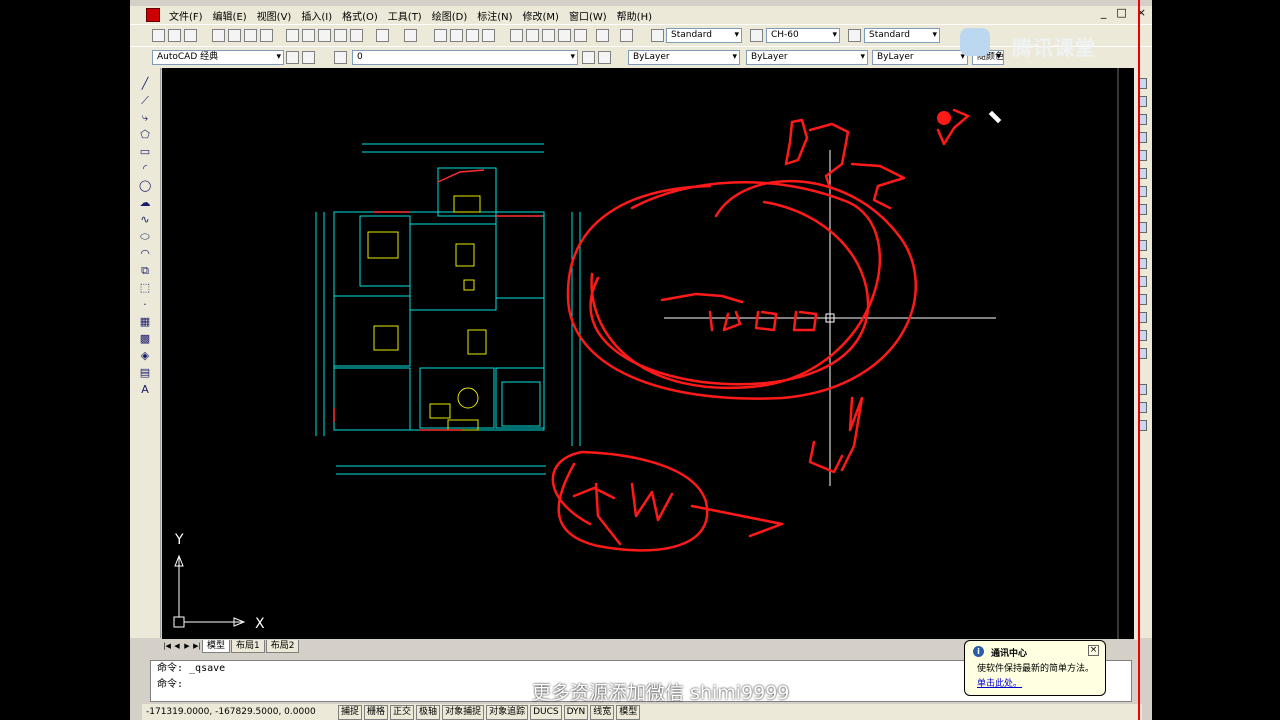 The width and height of the screenshot is (1280, 720). What do you see at coordinates (167, 646) in the screenshot?
I see `first-tab-icon: |◀` at bounding box center [167, 646].